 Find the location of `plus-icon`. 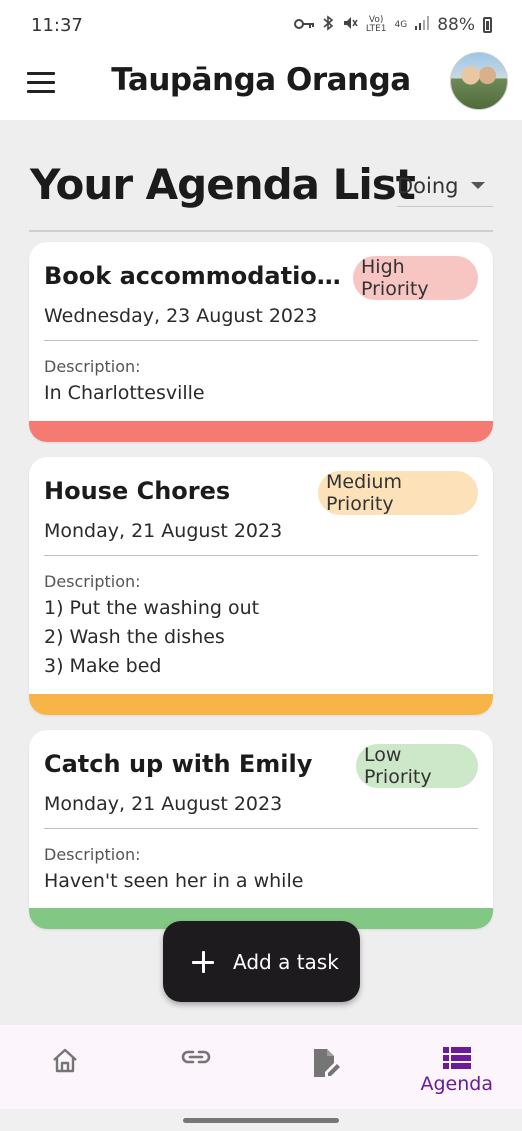

plus-icon is located at coordinates (203, 961).